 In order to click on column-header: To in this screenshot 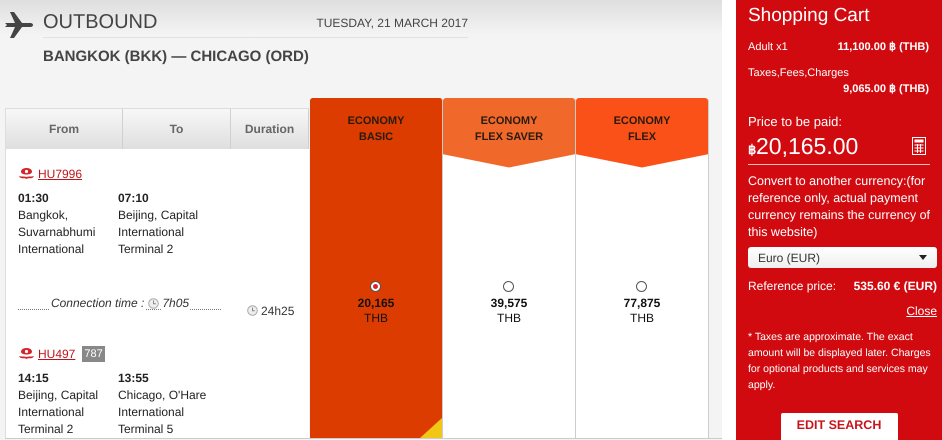, I will do `click(177, 128)`.